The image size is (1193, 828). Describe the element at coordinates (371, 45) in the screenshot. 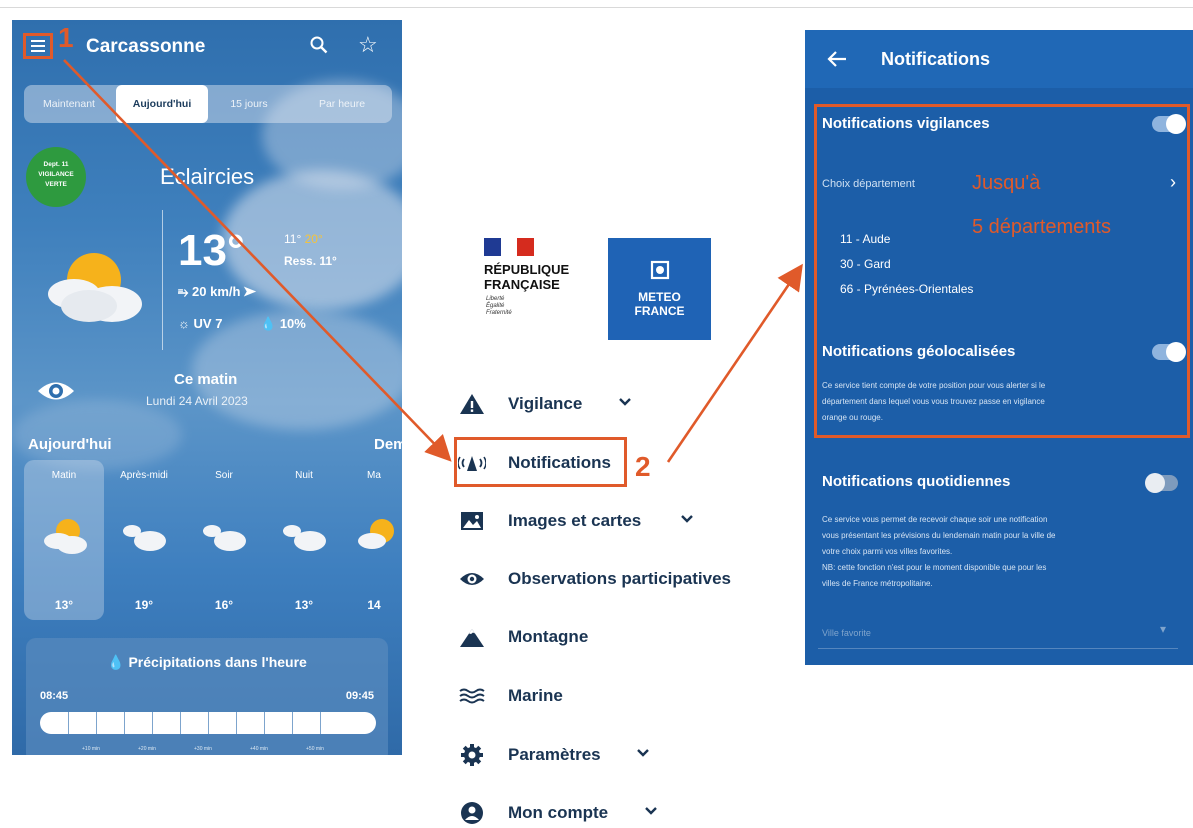

I see `favorite-star-icon: ☆` at that location.